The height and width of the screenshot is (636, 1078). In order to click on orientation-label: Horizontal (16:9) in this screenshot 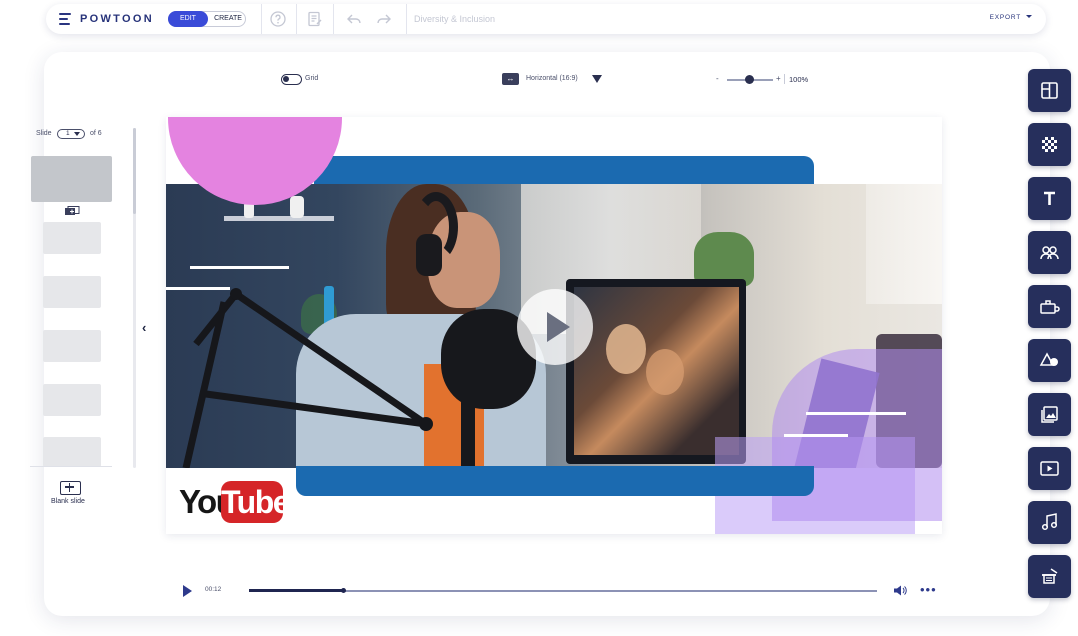, I will do `click(552, 78)`.